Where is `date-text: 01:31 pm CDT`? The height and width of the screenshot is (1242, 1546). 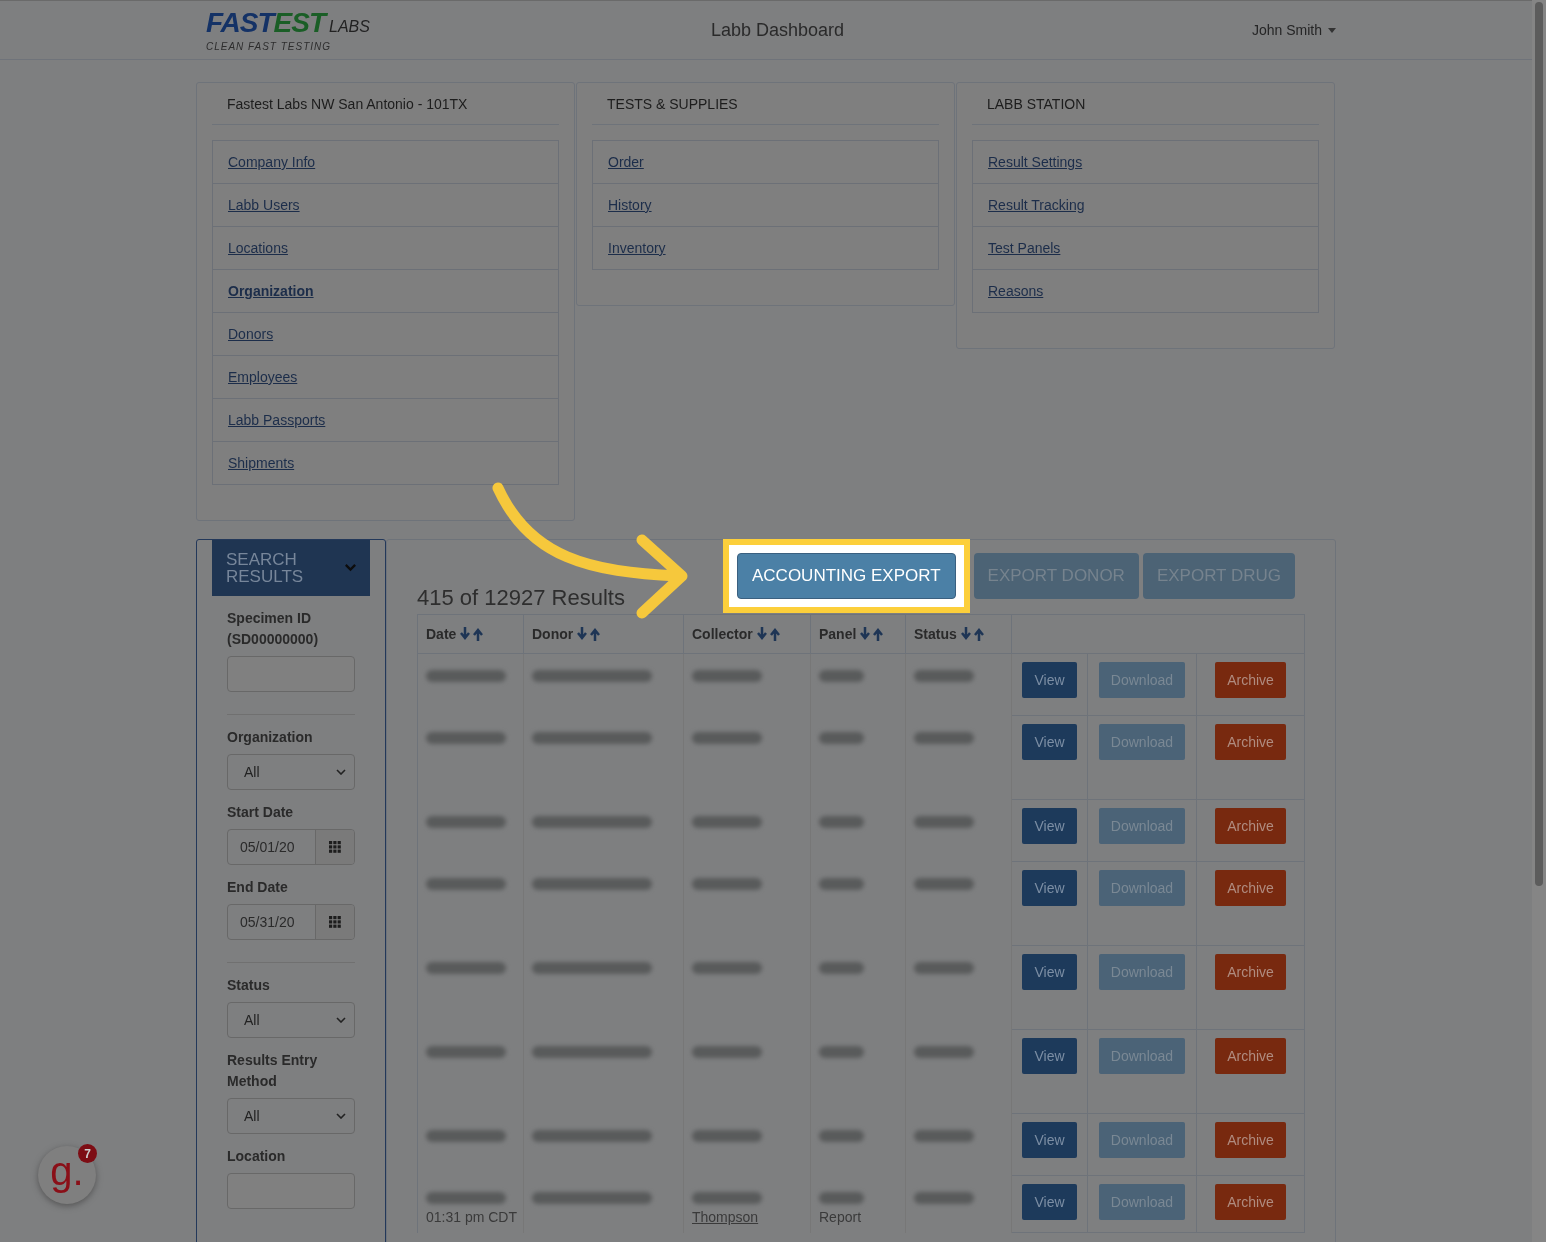 date-text: 01:31 pm CDT is located at coordinates (472, 1216).